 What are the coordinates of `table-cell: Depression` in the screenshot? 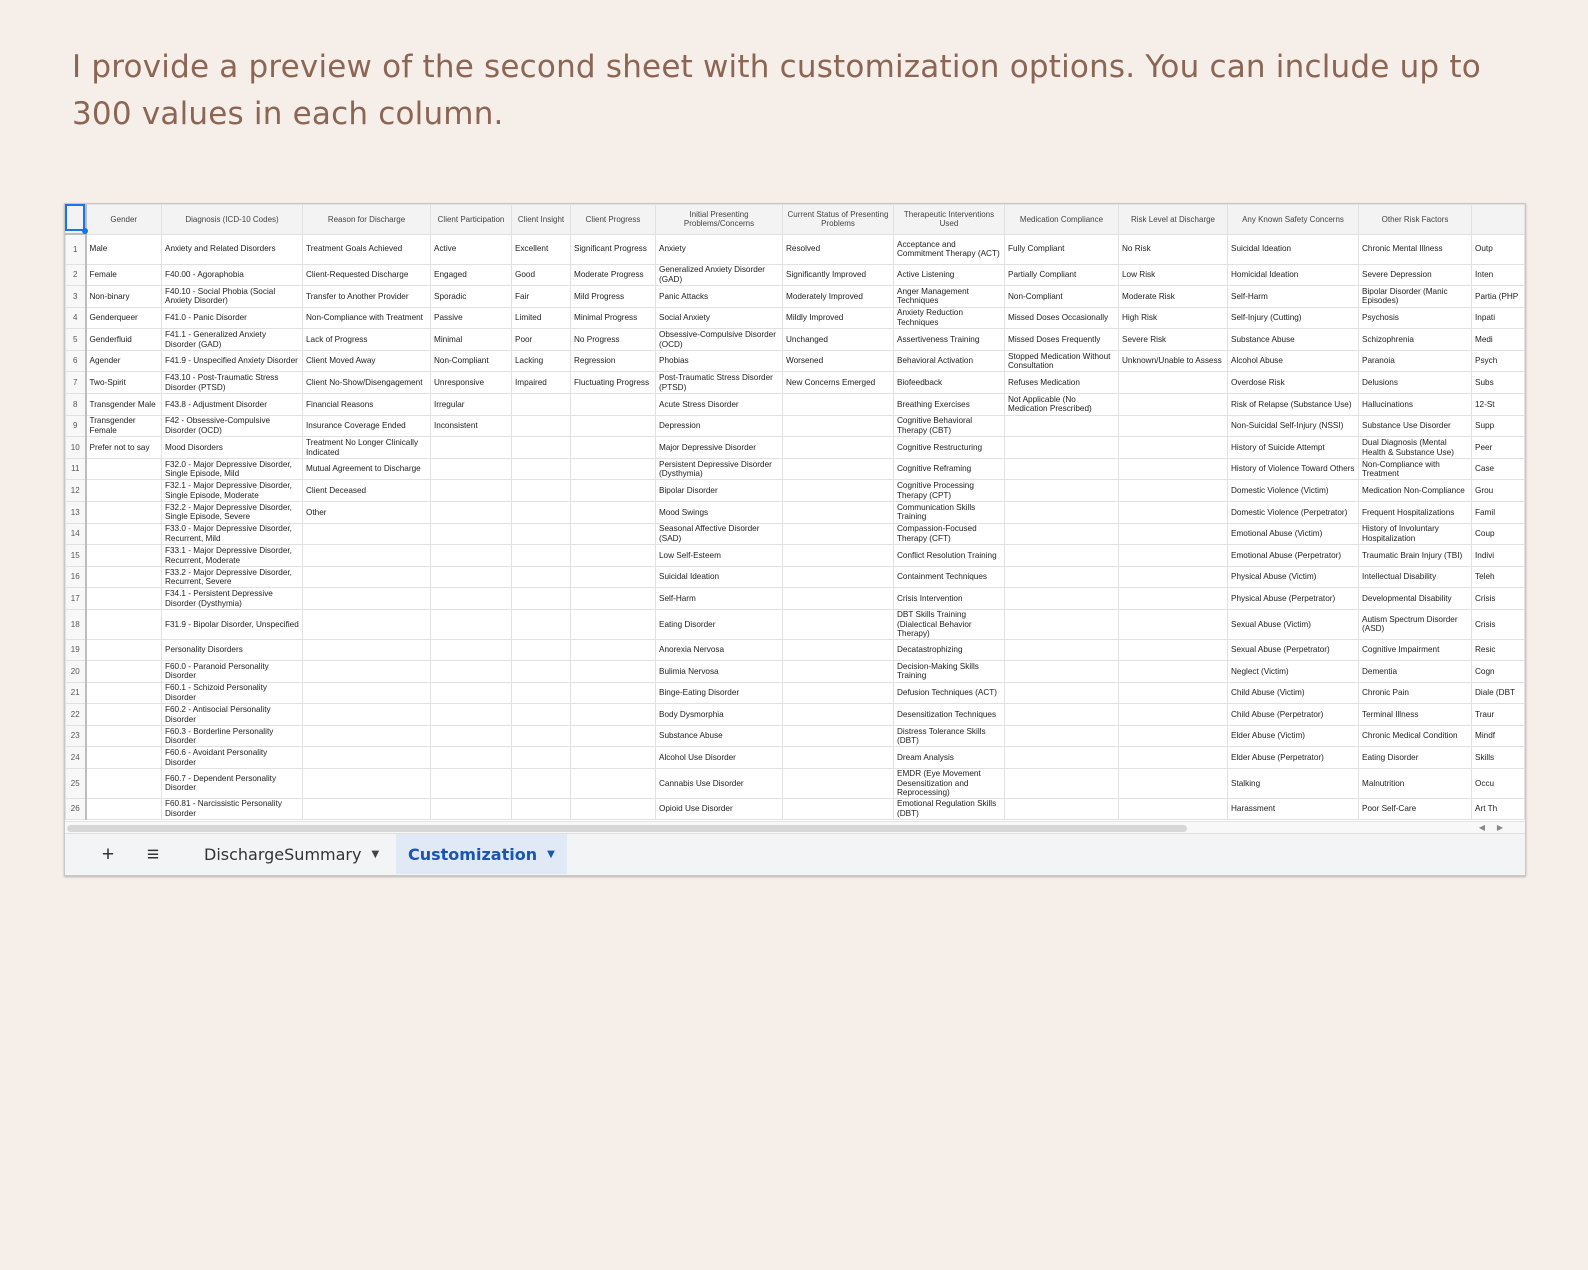 It's located at (719, 426).